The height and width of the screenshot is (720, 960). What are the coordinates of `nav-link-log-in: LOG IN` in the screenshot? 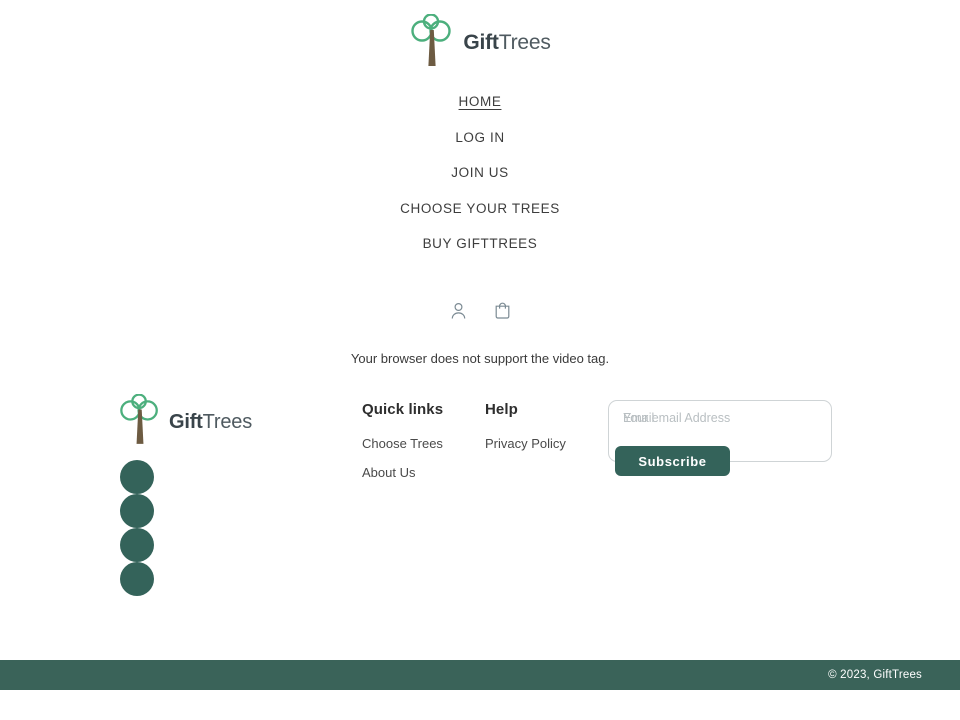 It's located at (479, 138).